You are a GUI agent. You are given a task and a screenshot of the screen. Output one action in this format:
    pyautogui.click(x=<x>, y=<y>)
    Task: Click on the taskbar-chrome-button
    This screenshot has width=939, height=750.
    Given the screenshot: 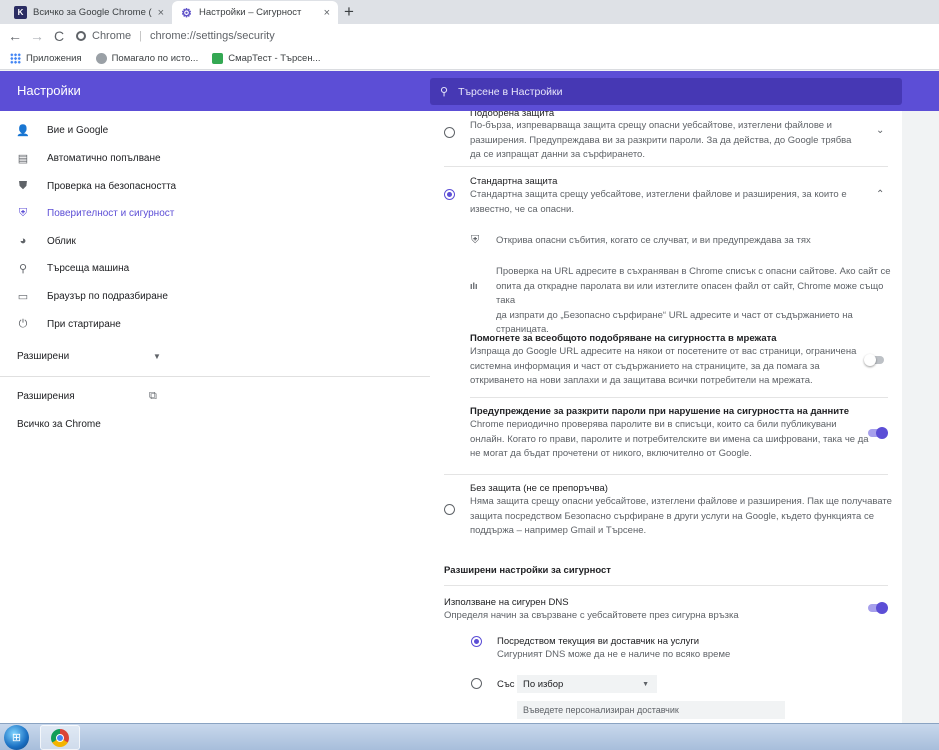 What is the action you would take?
    pyautogui.click(x=60, y=737)
    